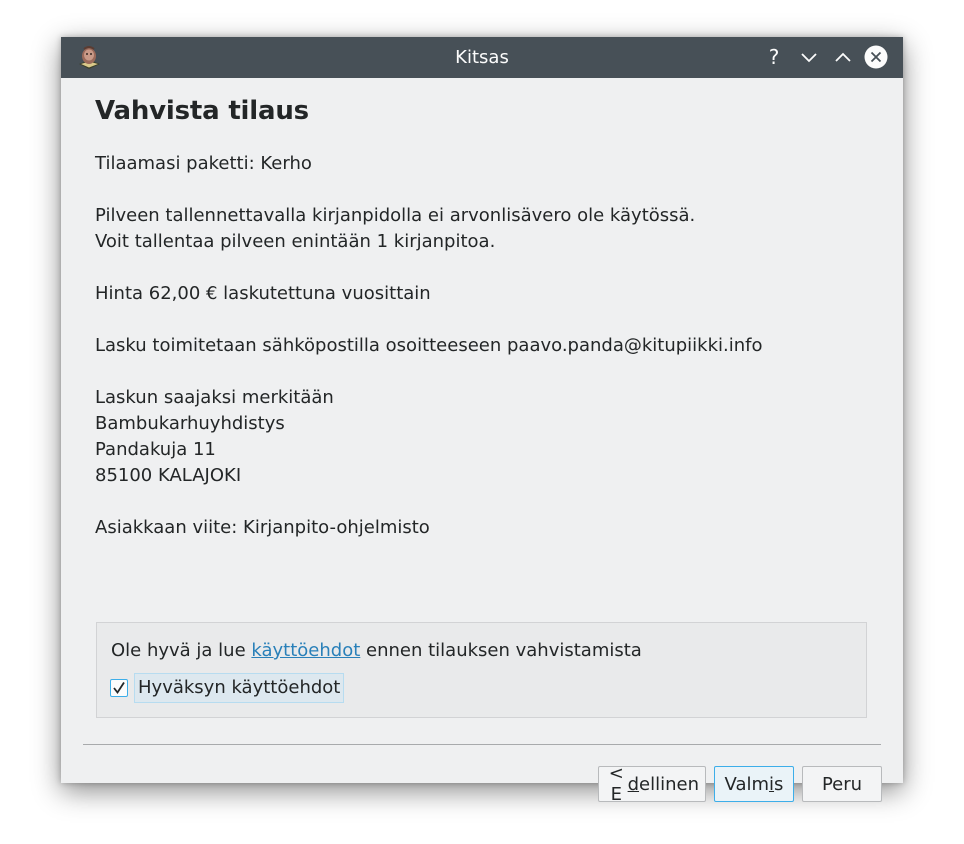  What do you see at coordinates (842, 784) in the screenshot?
I see `cancel-button: Peru` at bounding box center [842, 784].